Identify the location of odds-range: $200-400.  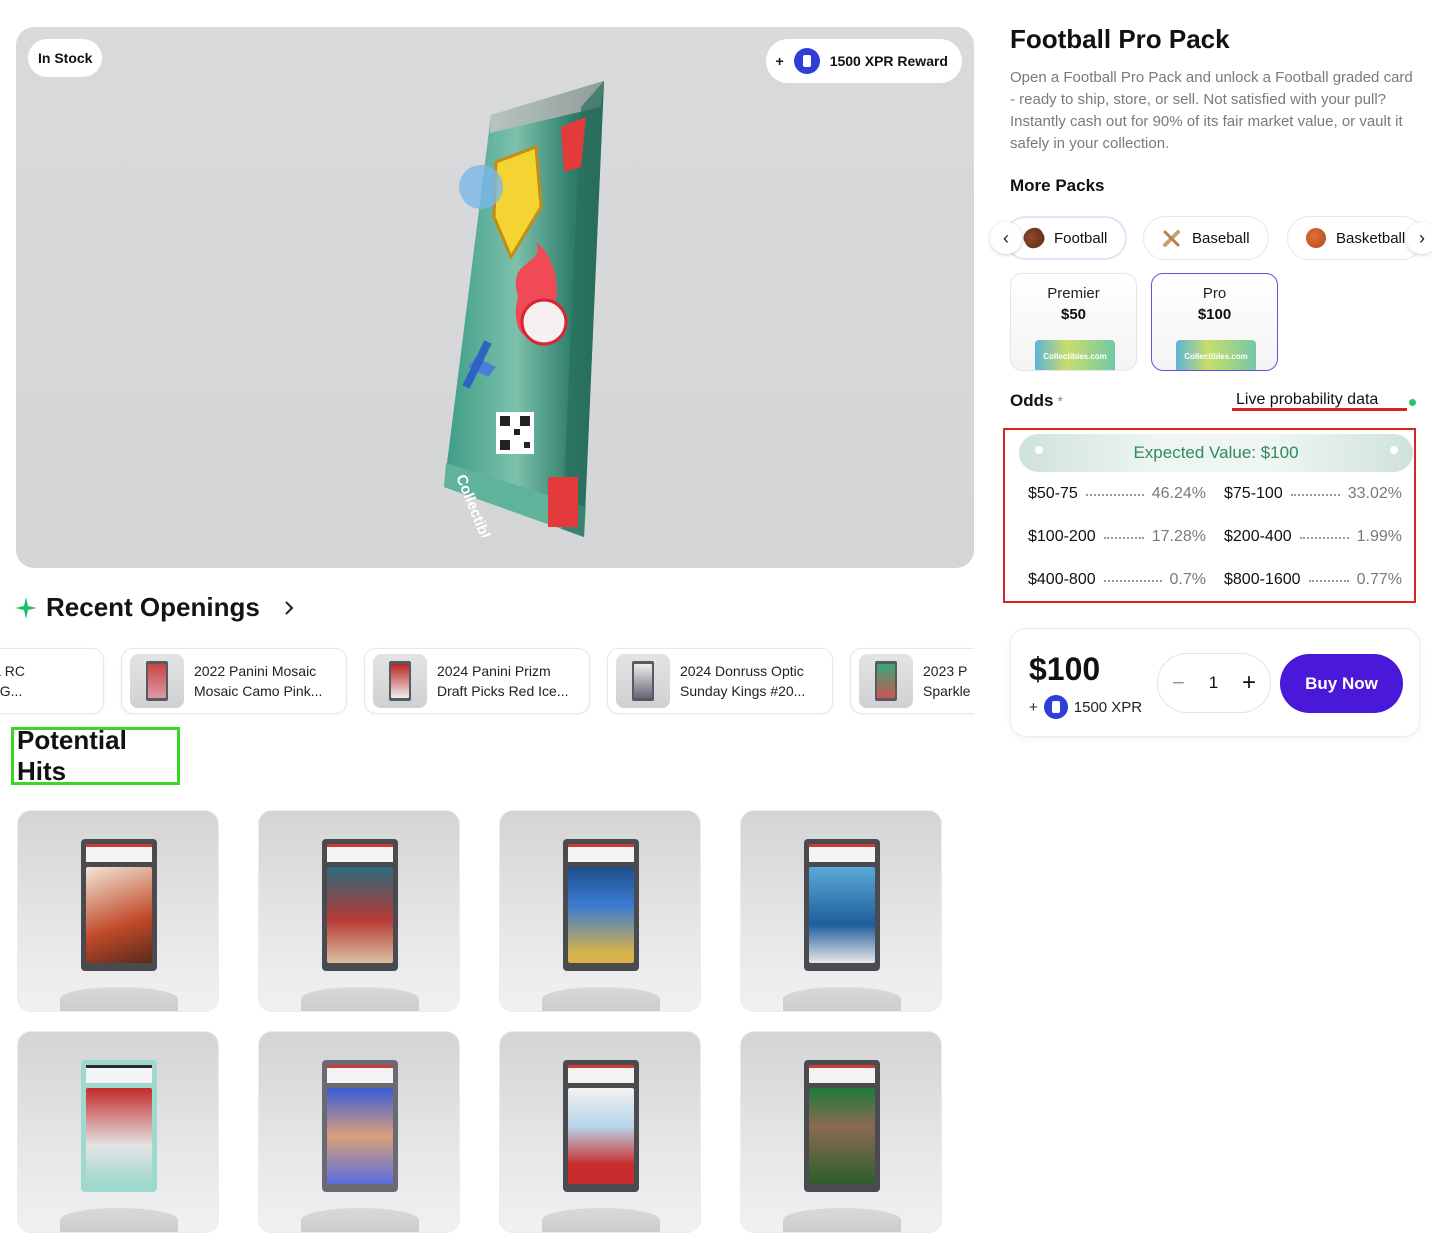
(1258, 536).